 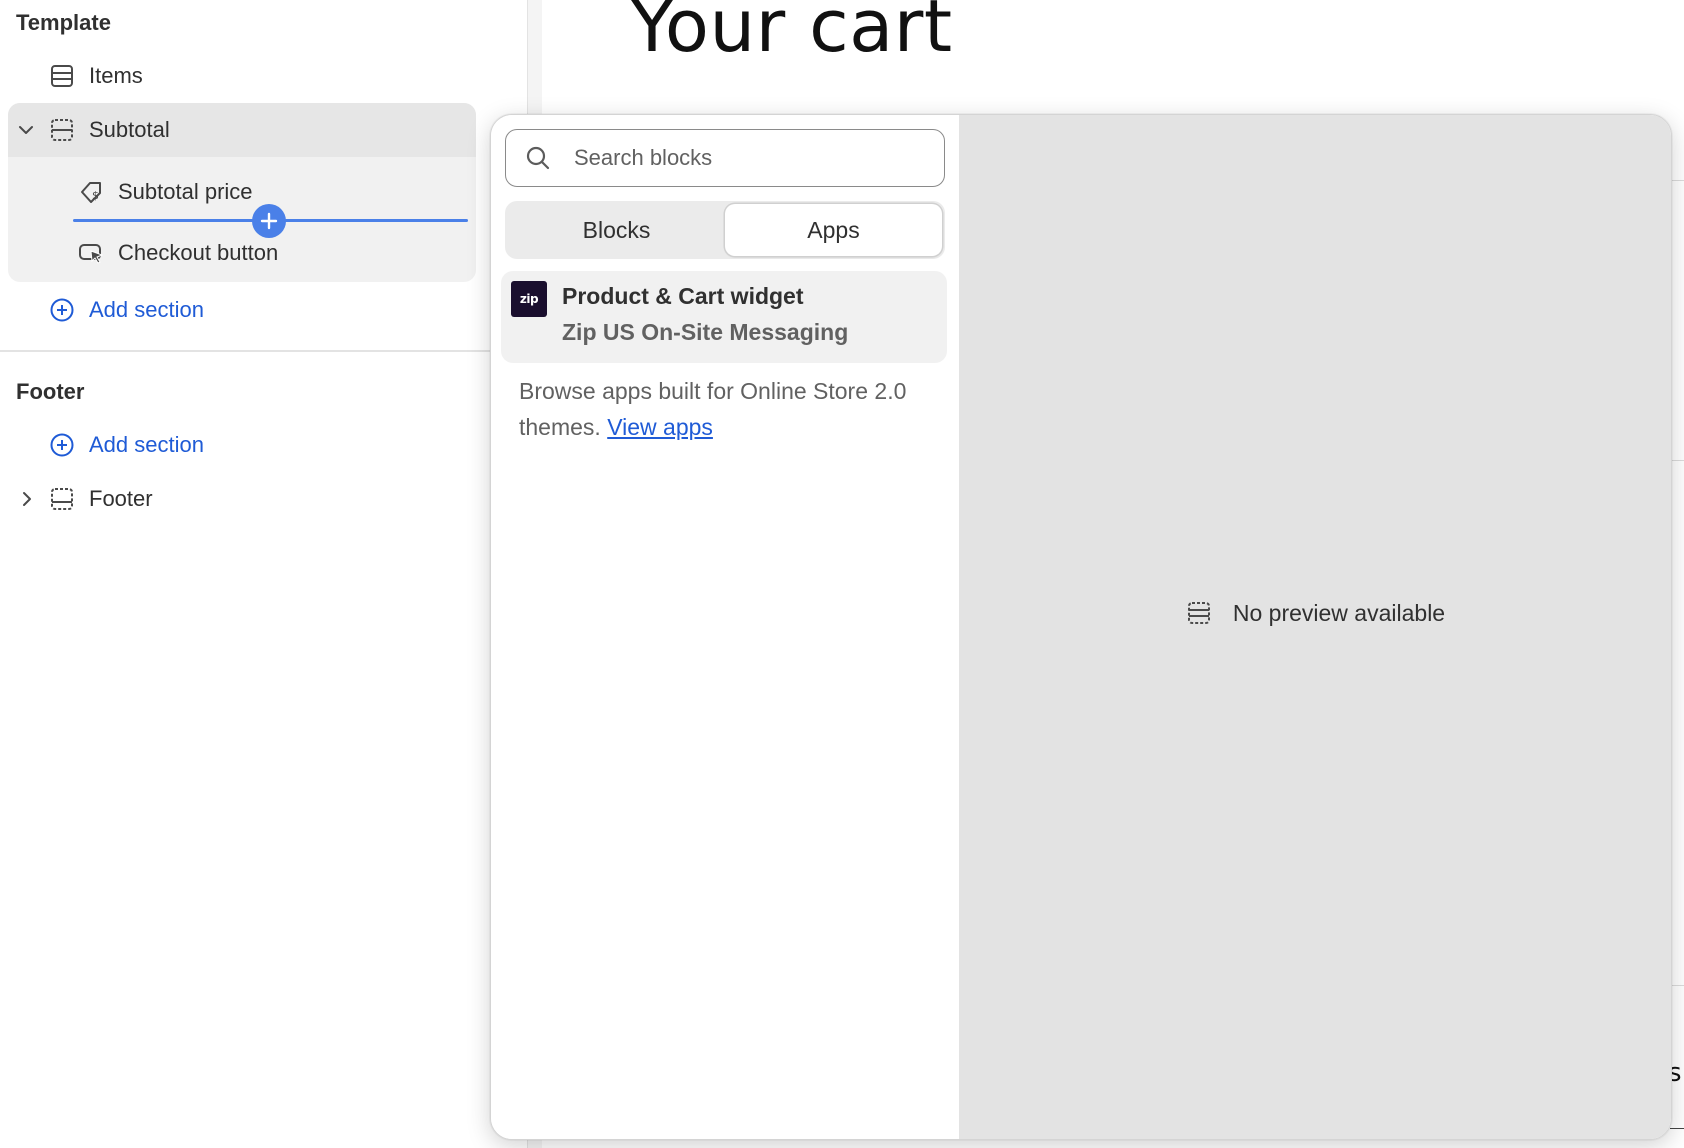 I want to click on search-icon, so click(x=538, y=158).